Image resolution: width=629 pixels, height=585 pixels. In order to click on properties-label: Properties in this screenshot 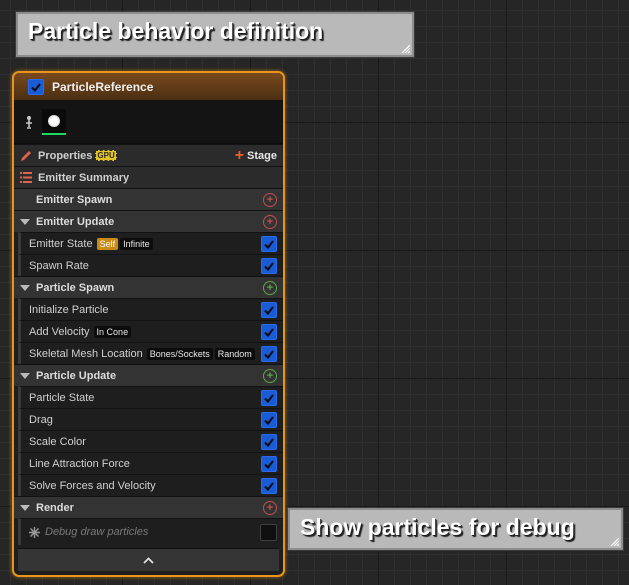, I will do `click(65, 155)`.